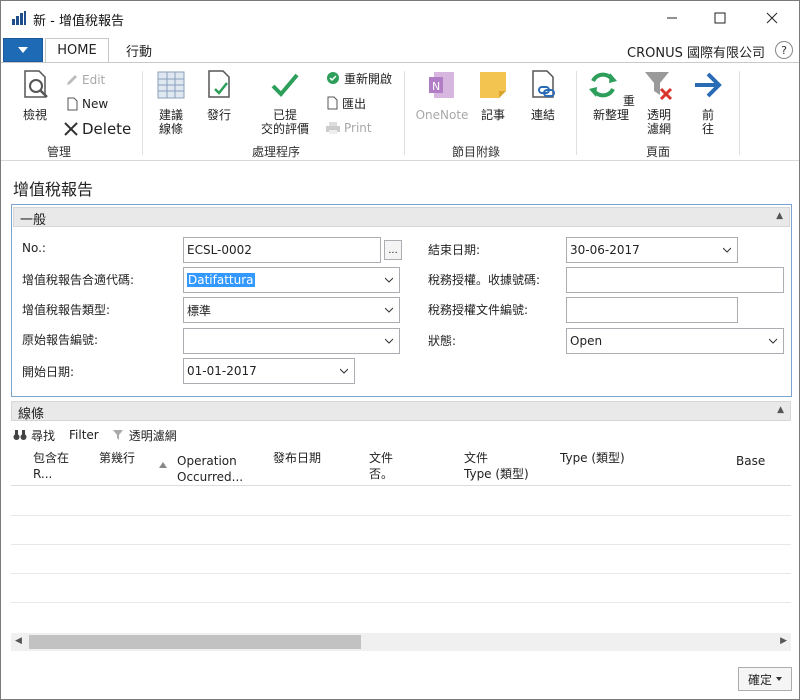  What do you see at coordinates (144, 435) in the screenshot?
I see `clear-filter-lines-button: 透明濾網` at bounding box center [144, 435].